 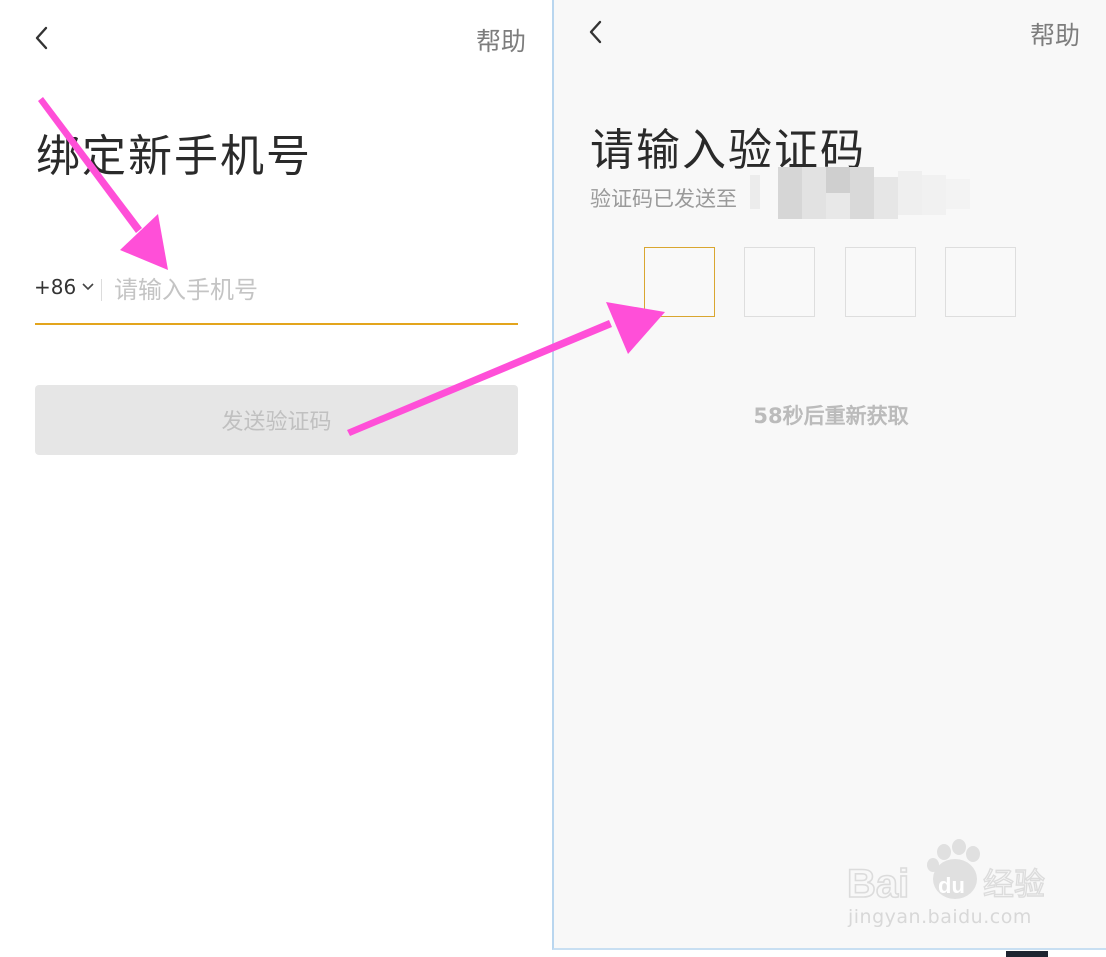 What do you see at coordinates (663, 199) in the screenshot?
I see `code-sent-message: 验证码已发送至` at bounding box center [663, 199].